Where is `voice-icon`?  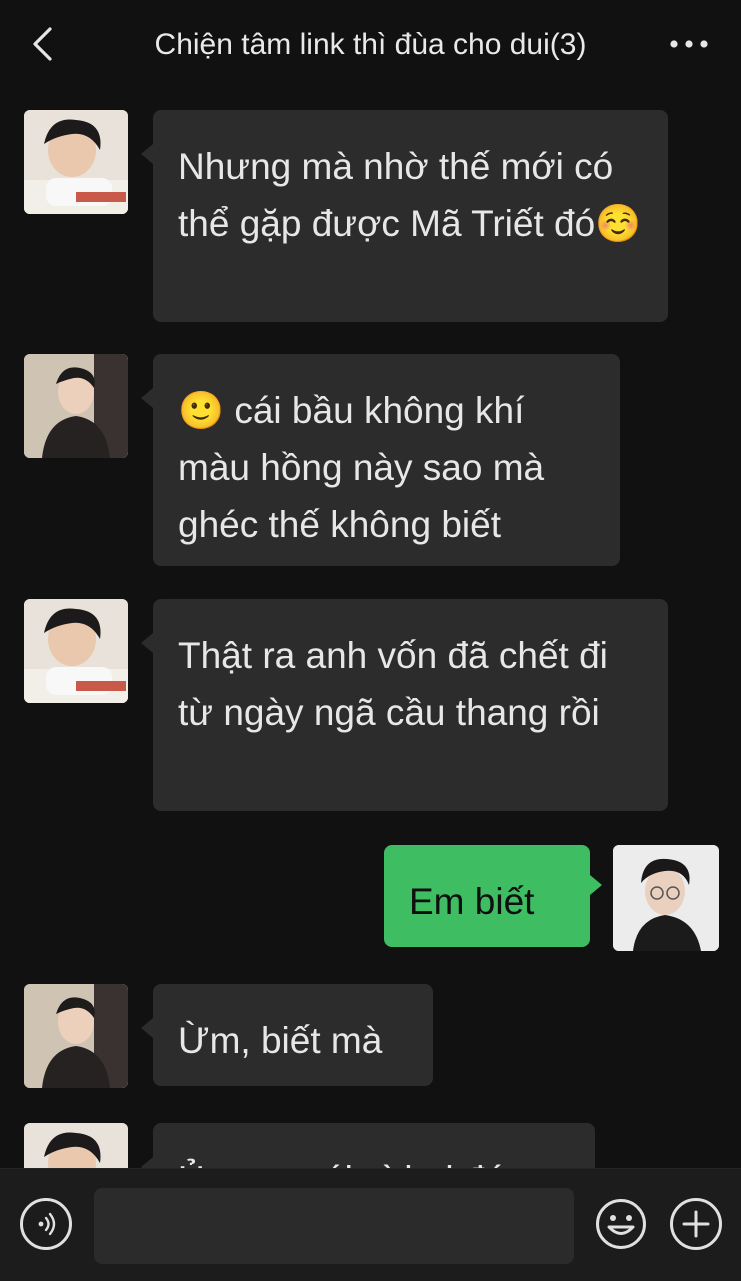
voice-icon is located at coordinates (47, 1224).